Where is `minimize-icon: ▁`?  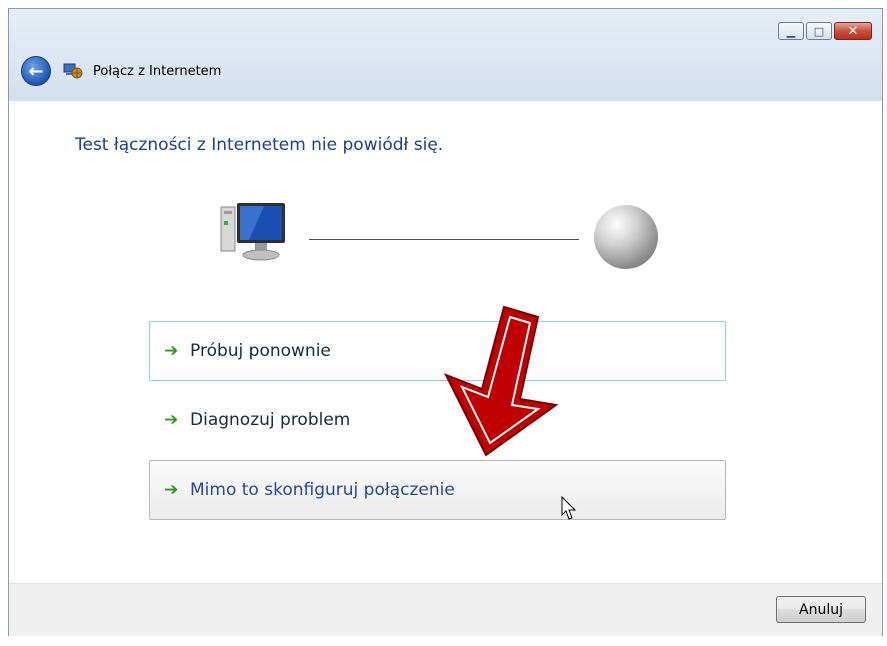 minimize-icon: ▁ is located at coordinates (791, 31).